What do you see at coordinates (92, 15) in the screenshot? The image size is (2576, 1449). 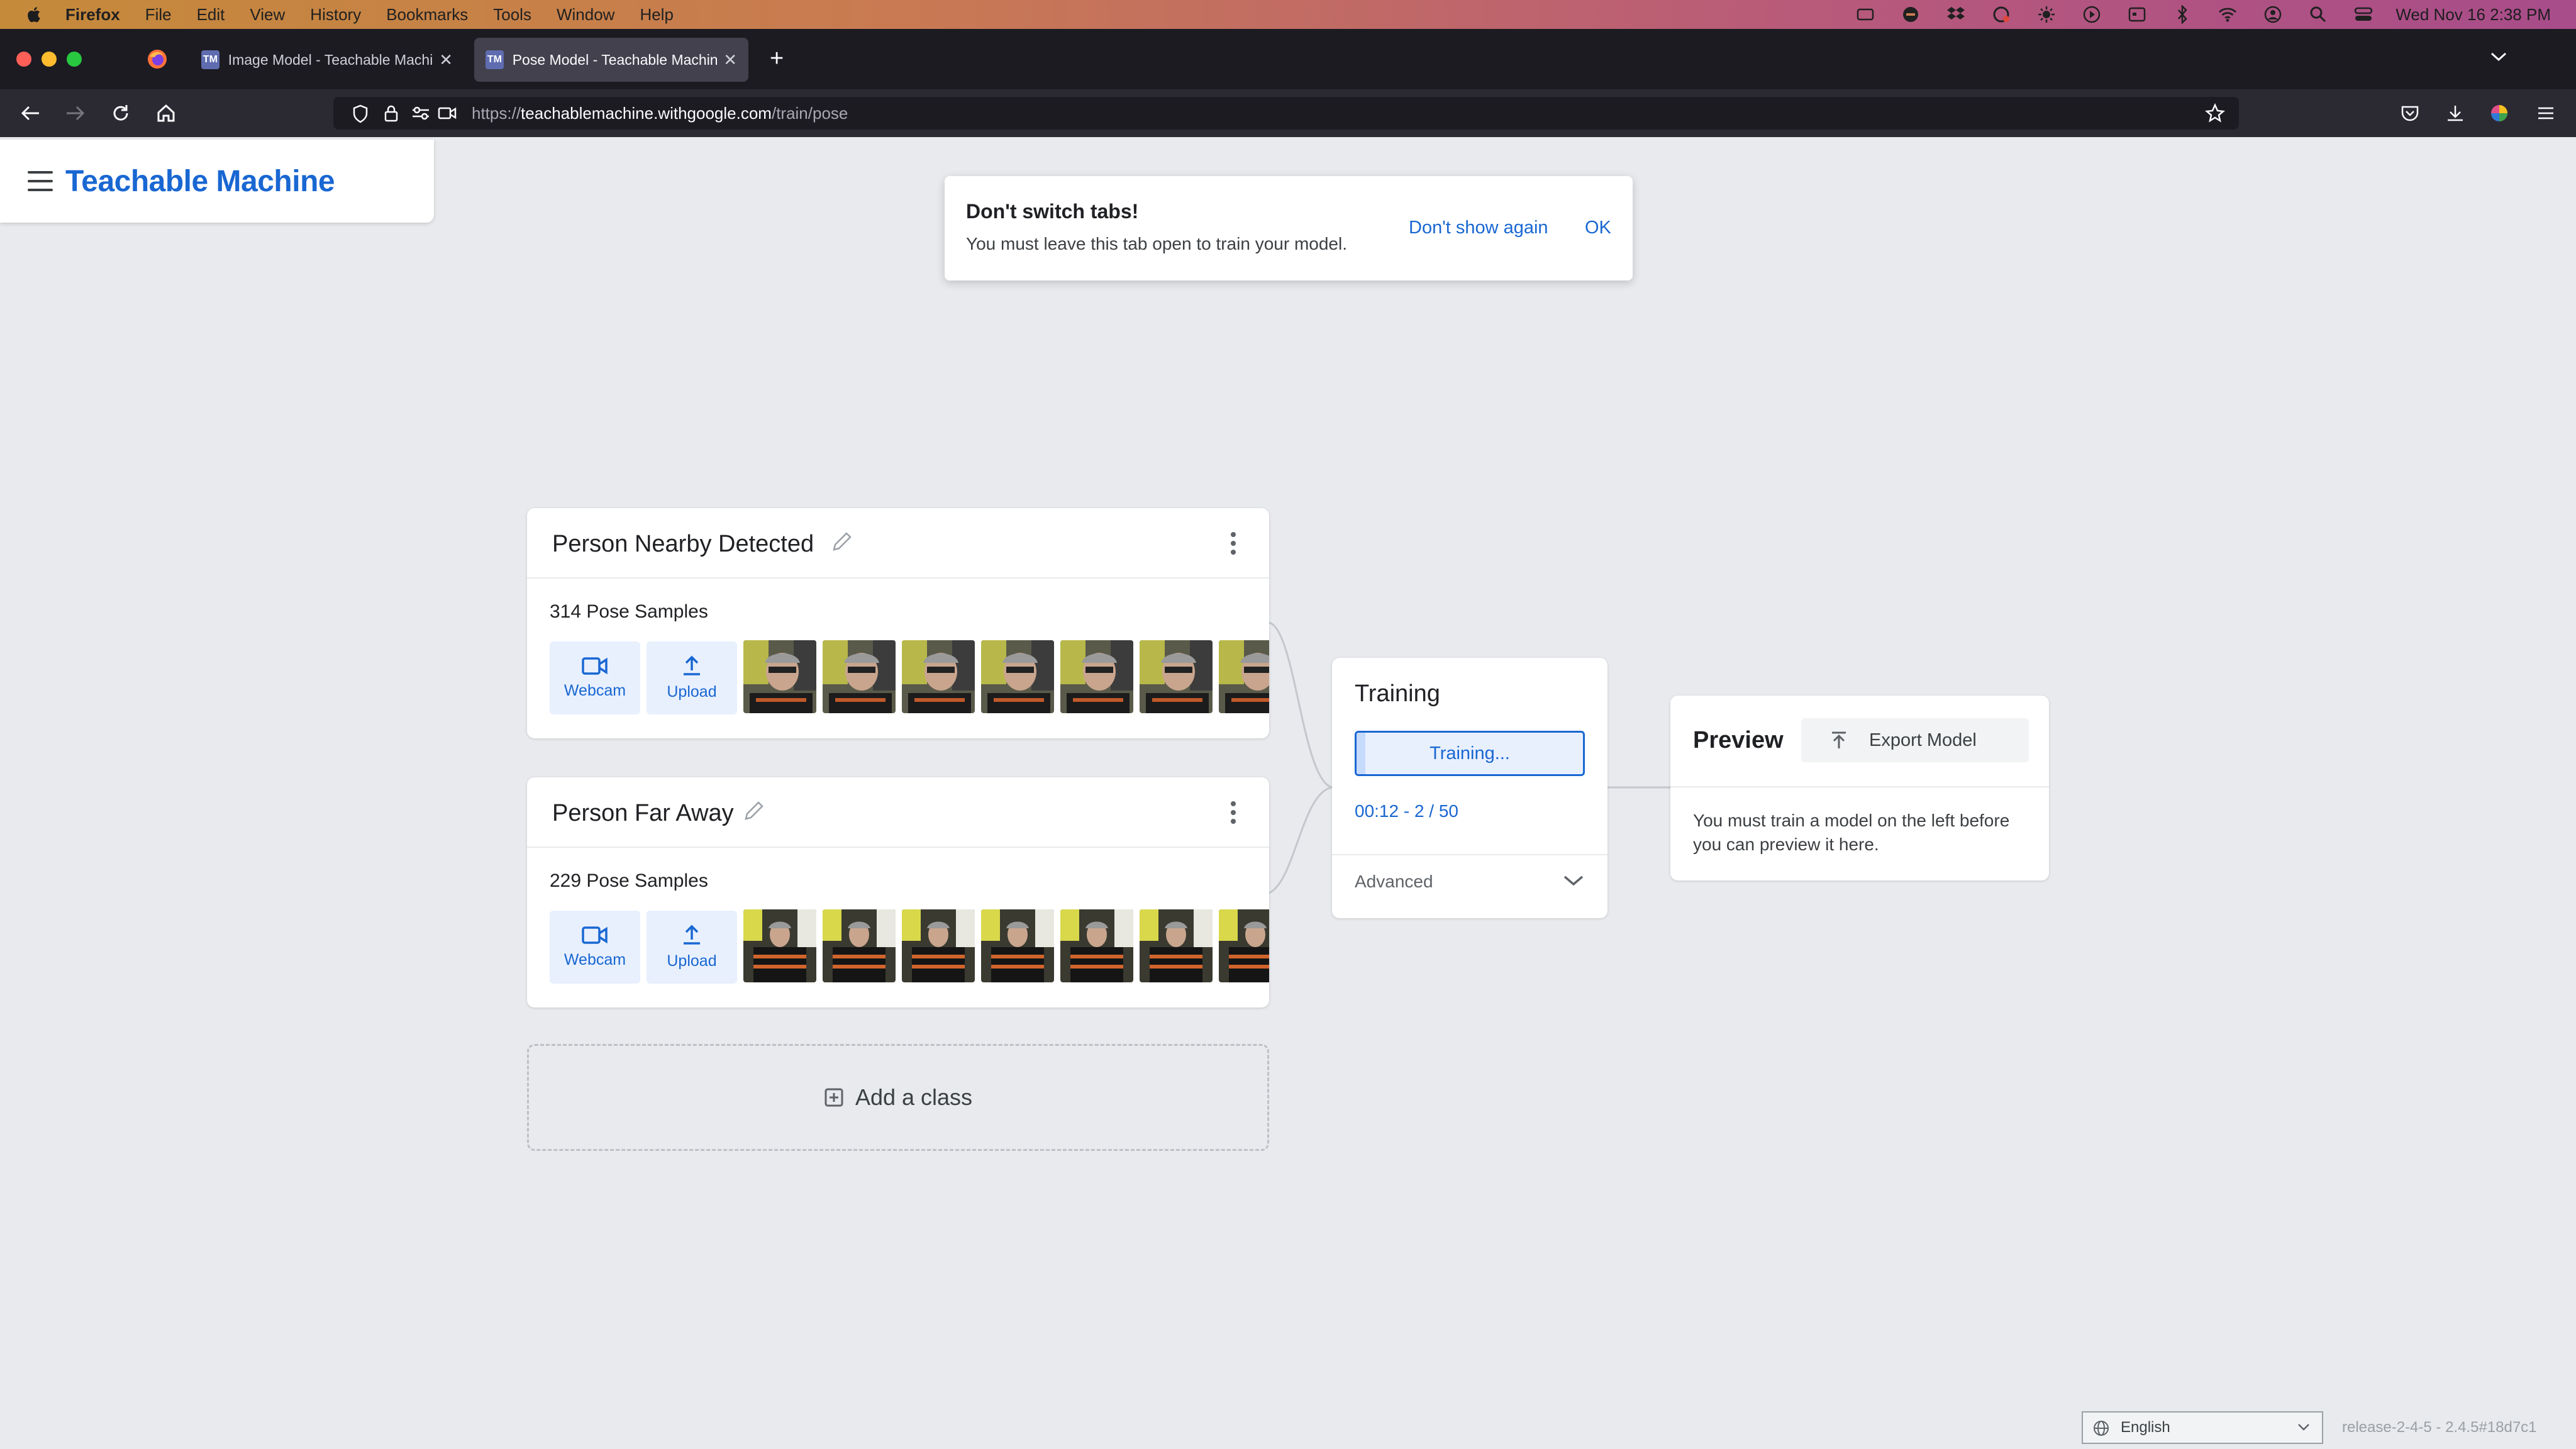 I see `menu-firefox: Firefox` at bounding box center [92, 15].